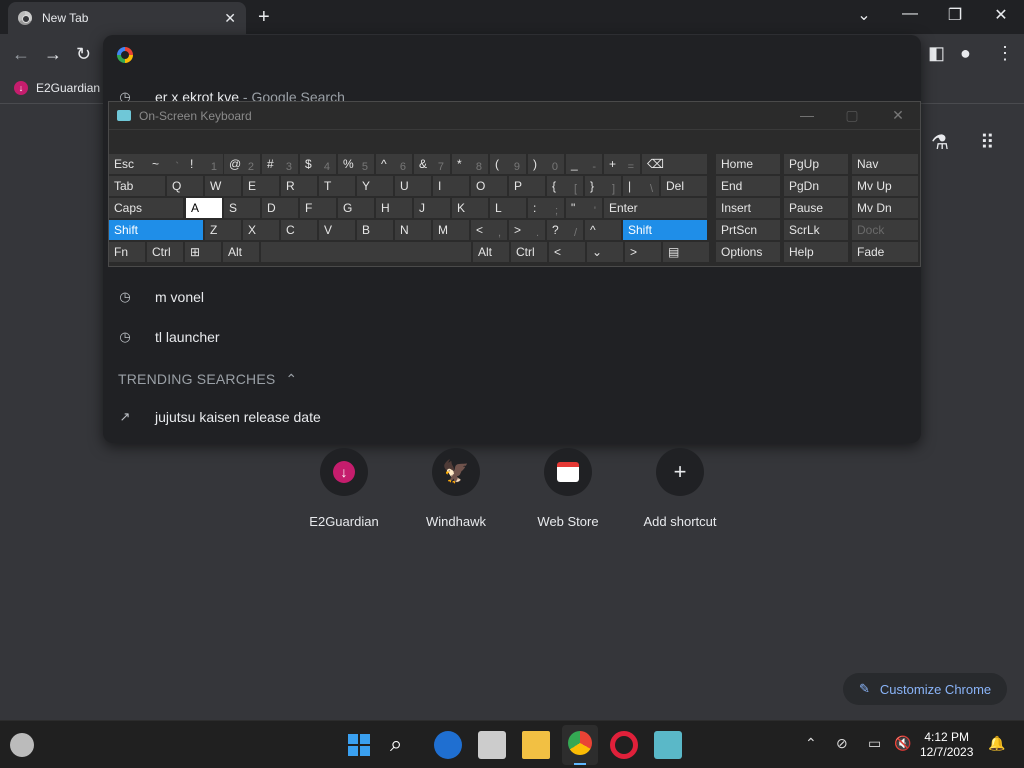 This screenshot has width=1024, height=768. Describe the element at coordinates (1001, 15) in the screenshot. I see `close-window-button: ✕` at that location.